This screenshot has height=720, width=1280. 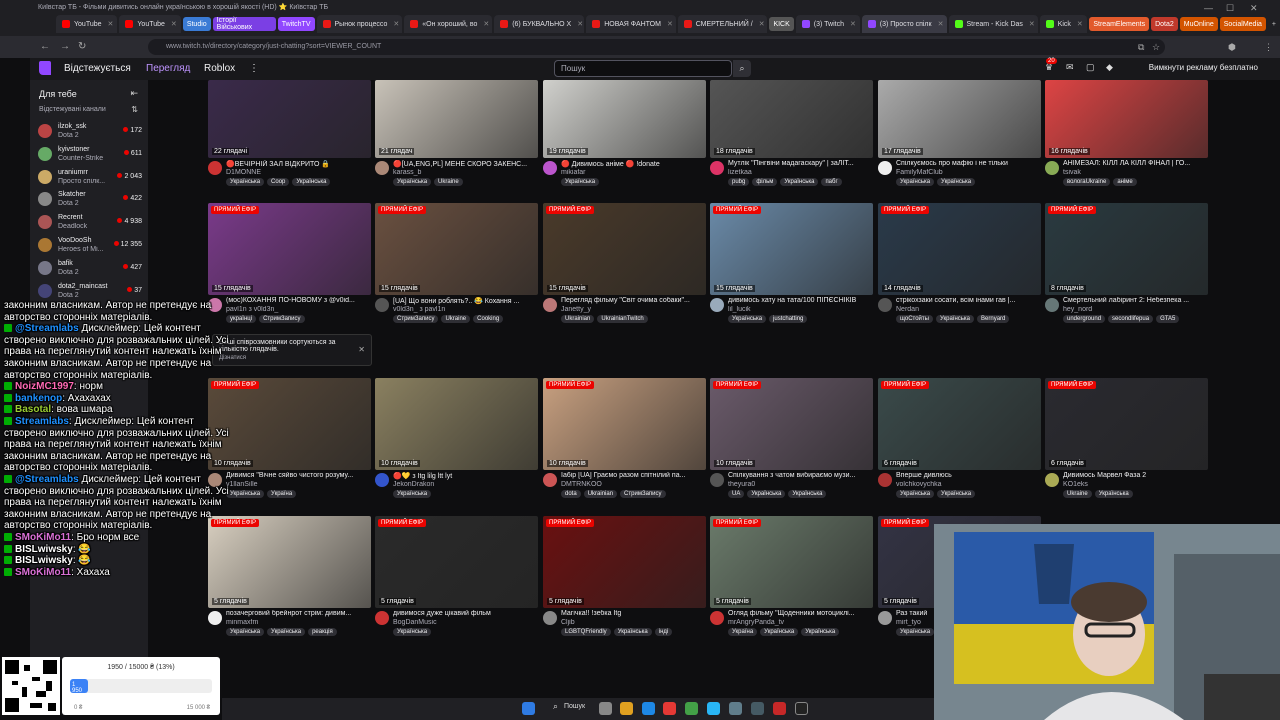 What do you see at coordinates (298, 172) in the screenshot?
I see `channel-name: D1MONNE` at bounding box center [298, 172].